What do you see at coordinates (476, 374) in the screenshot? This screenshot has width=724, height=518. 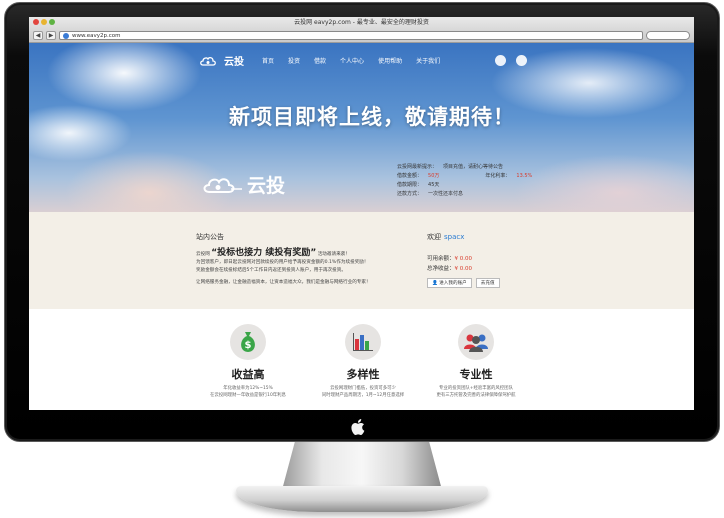 I see `feature-title: 专业性` at bounding box center [476, 374].